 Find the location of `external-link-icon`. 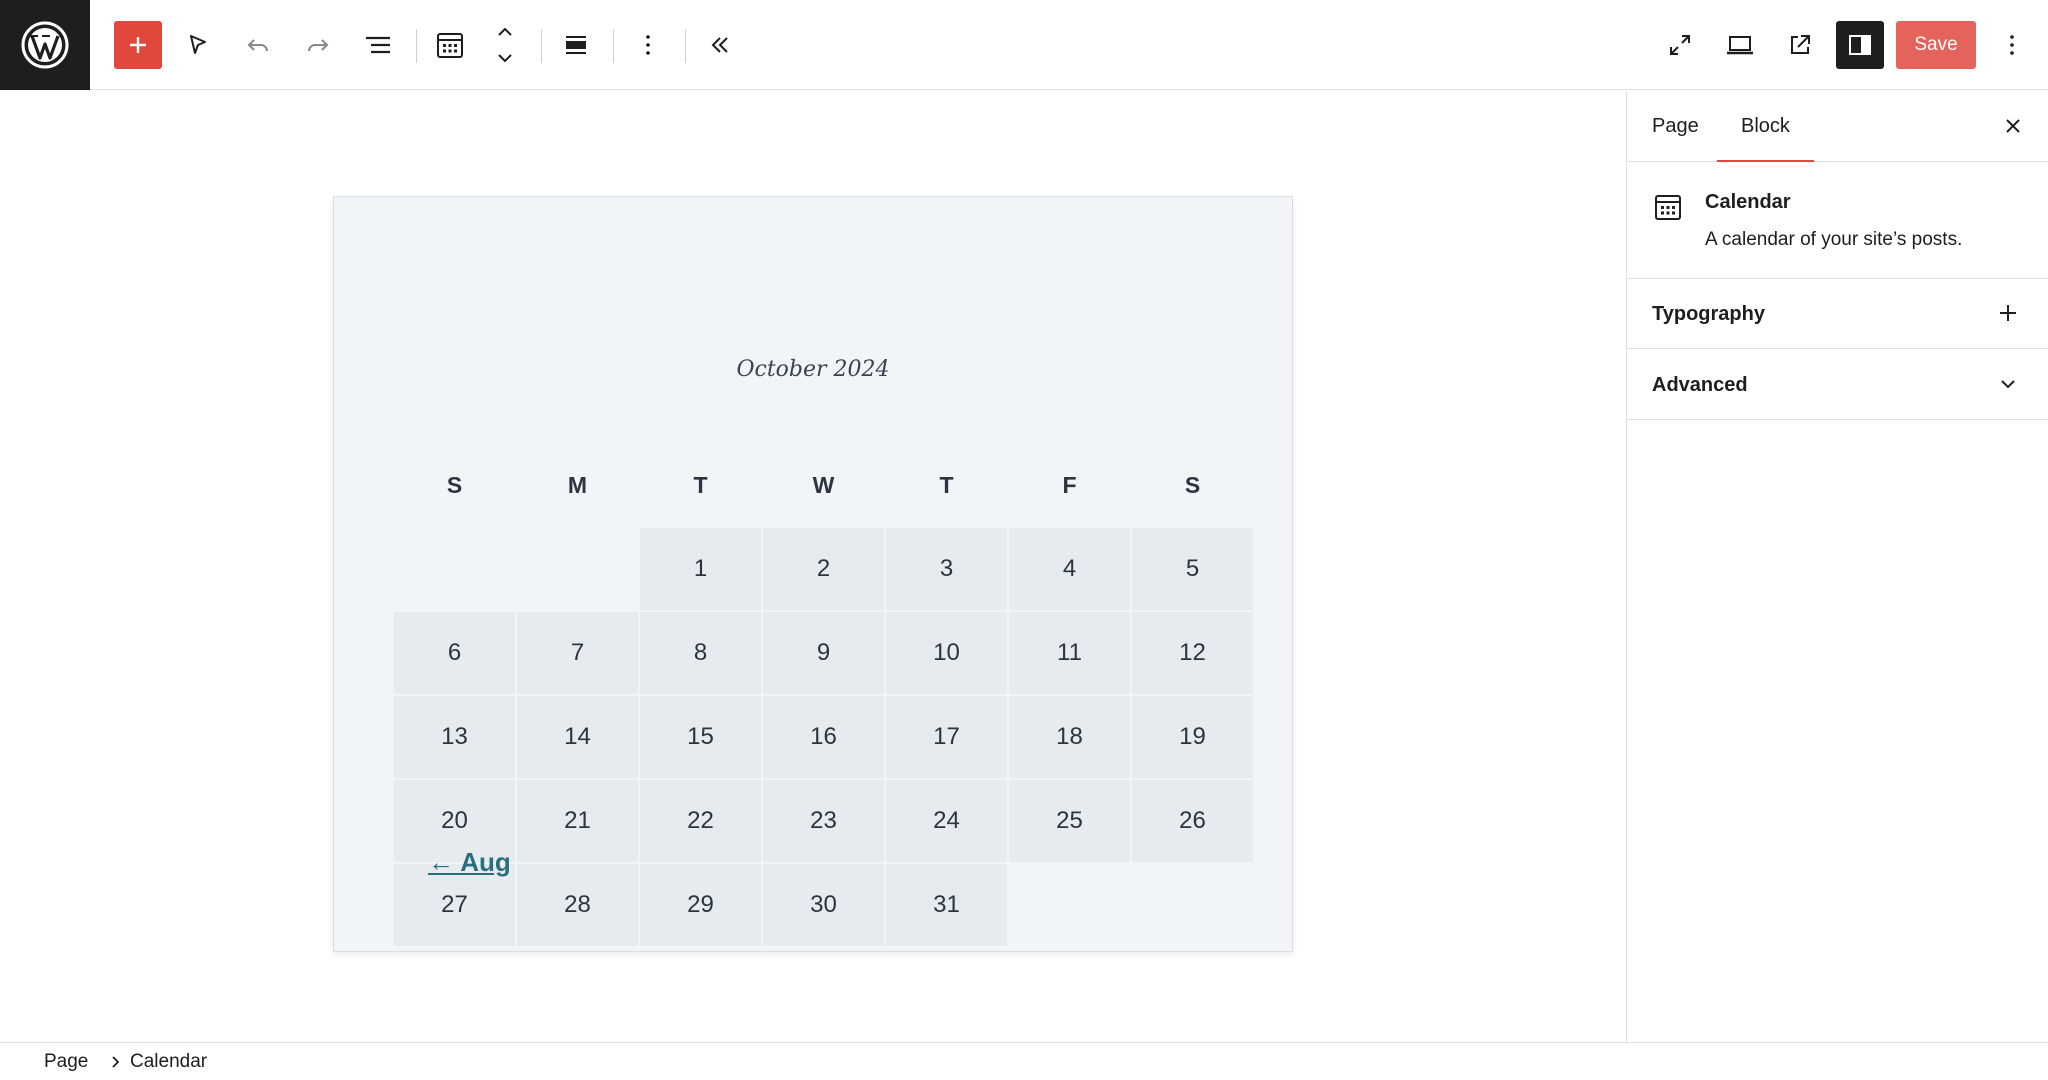

external-link-icon is located at coordinates (1800, 44).